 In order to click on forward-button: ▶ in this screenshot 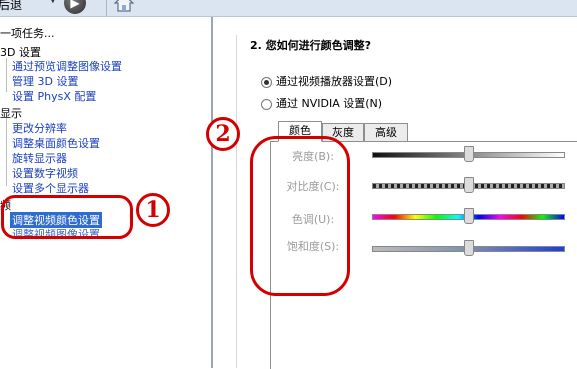, I will do `click(75, 7)`.